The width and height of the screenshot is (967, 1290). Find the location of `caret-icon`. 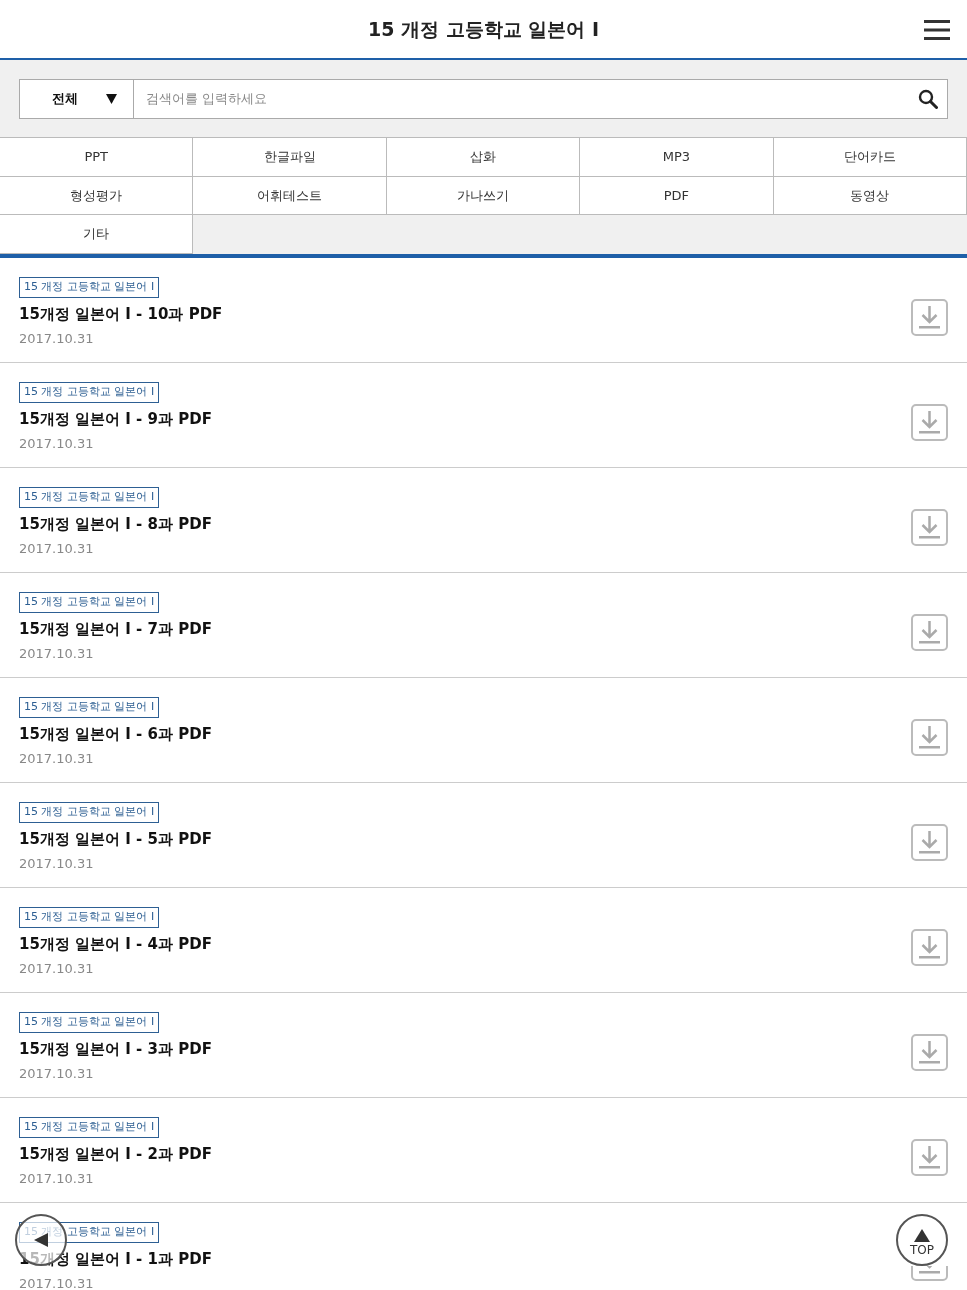

caret-icon is located at coordinates (111, 98).